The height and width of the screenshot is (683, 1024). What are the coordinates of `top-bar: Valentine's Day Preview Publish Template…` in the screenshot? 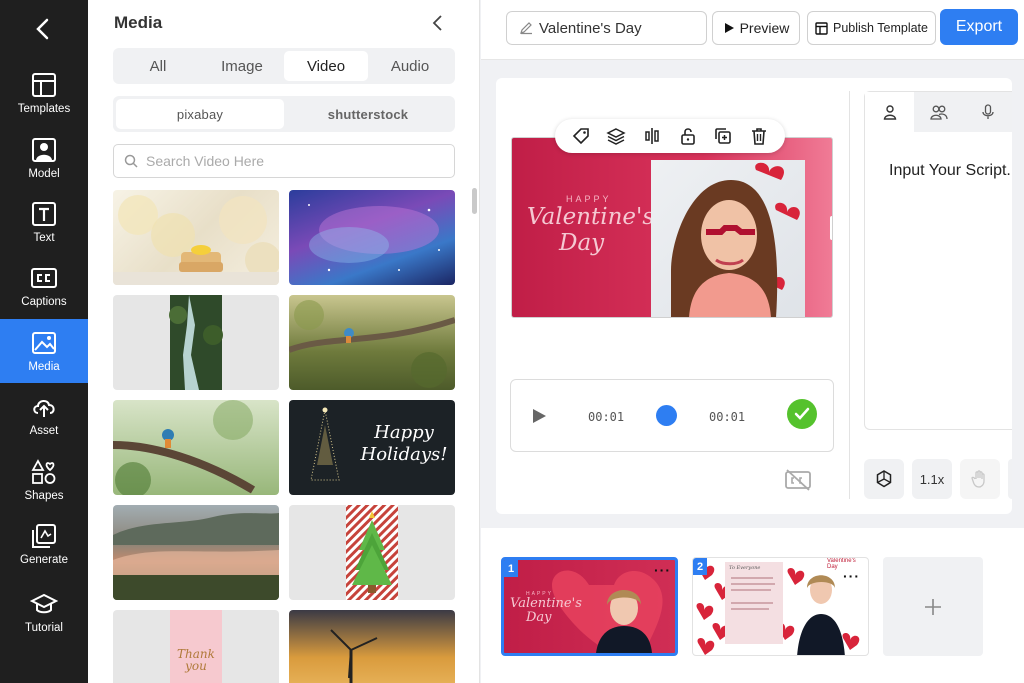 It's located at (752, 30).